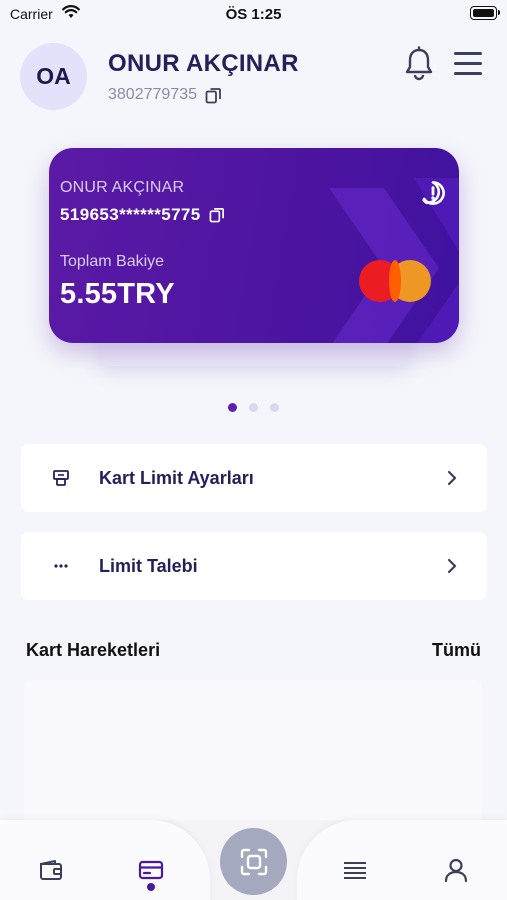 The image size is (507, 900). What do you see at coordinates (485, 13) in the screenshot?
I see `battery-icon` at bounding box center [485, 13].